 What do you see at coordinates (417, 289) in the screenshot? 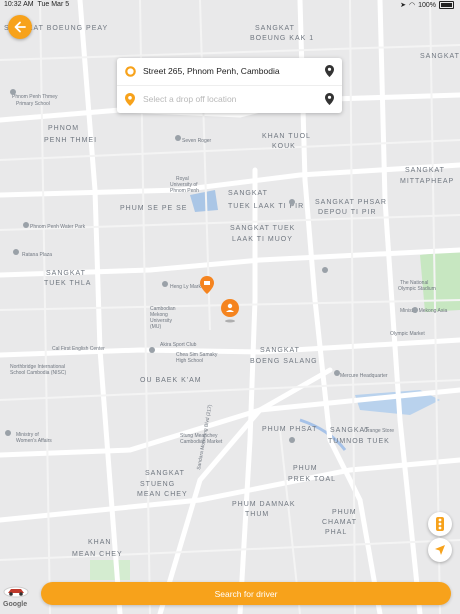
I see `svg-text: Olympic Stadium` at bounding box center [417, 289].